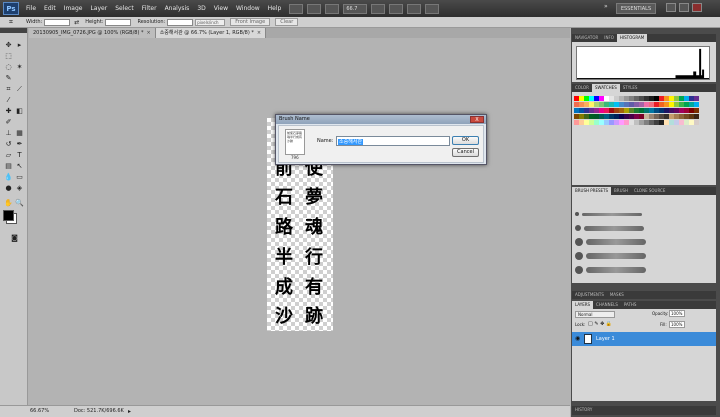 The image size is (720, 417). What do you see at coordinates (621, 191) in the screenshot?
I see `tab-brush: BRUSH` at bounding box center [621, 191].